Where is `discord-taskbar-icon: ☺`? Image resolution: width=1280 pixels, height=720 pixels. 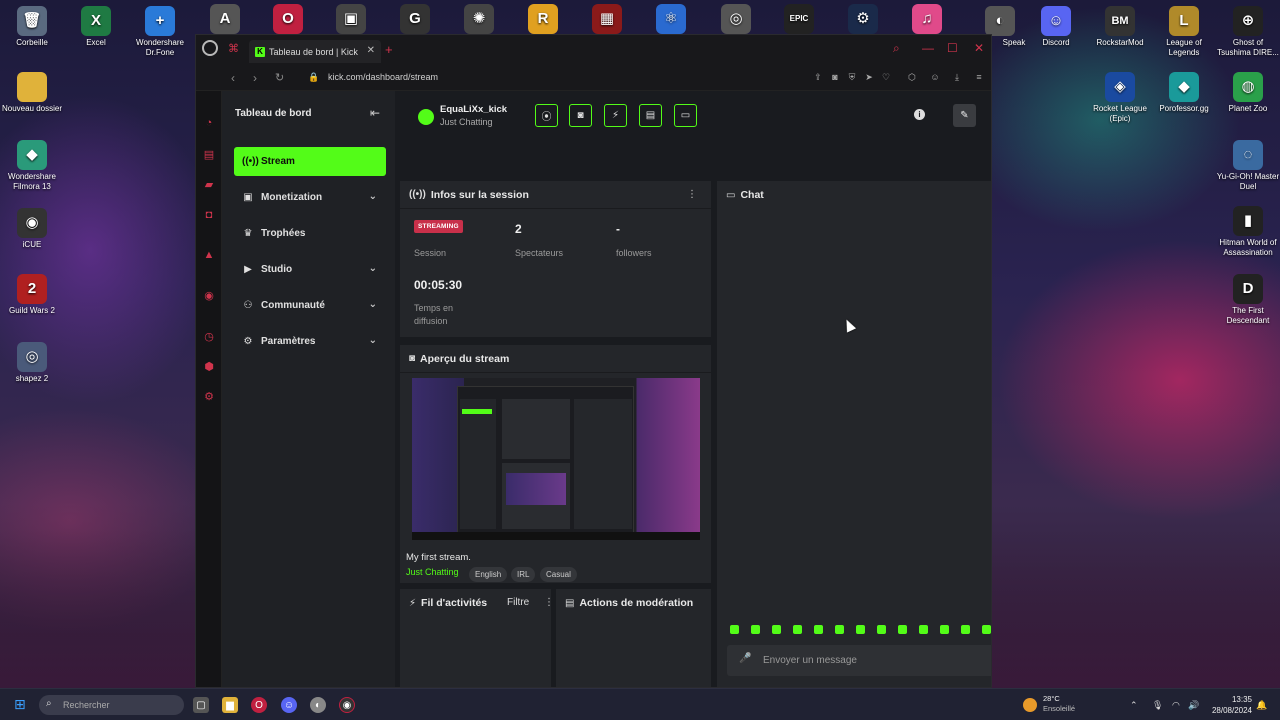 discord-taskbar-icon: ☺ is located at coordinates (289, 705).